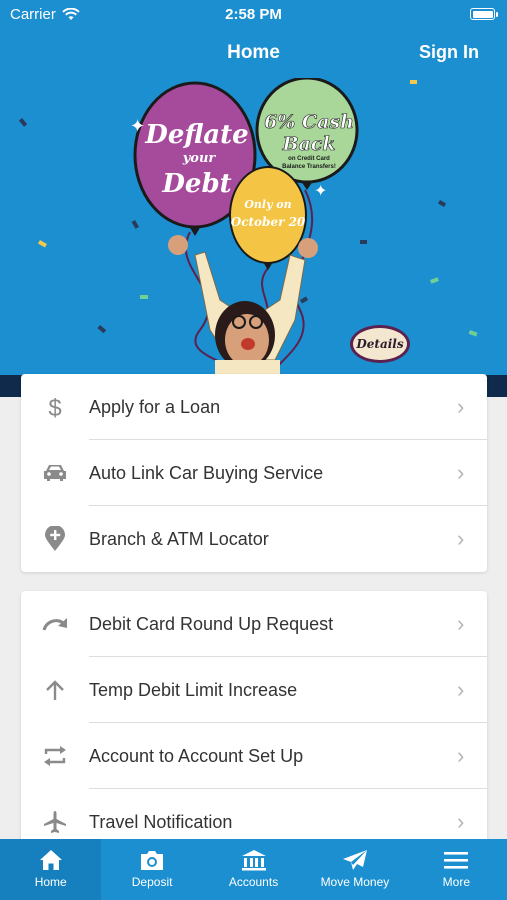  What do you see at coordinates (55, 539) in the screenshot?
I see `location-pin-icon` at bounding box center [55, 539].